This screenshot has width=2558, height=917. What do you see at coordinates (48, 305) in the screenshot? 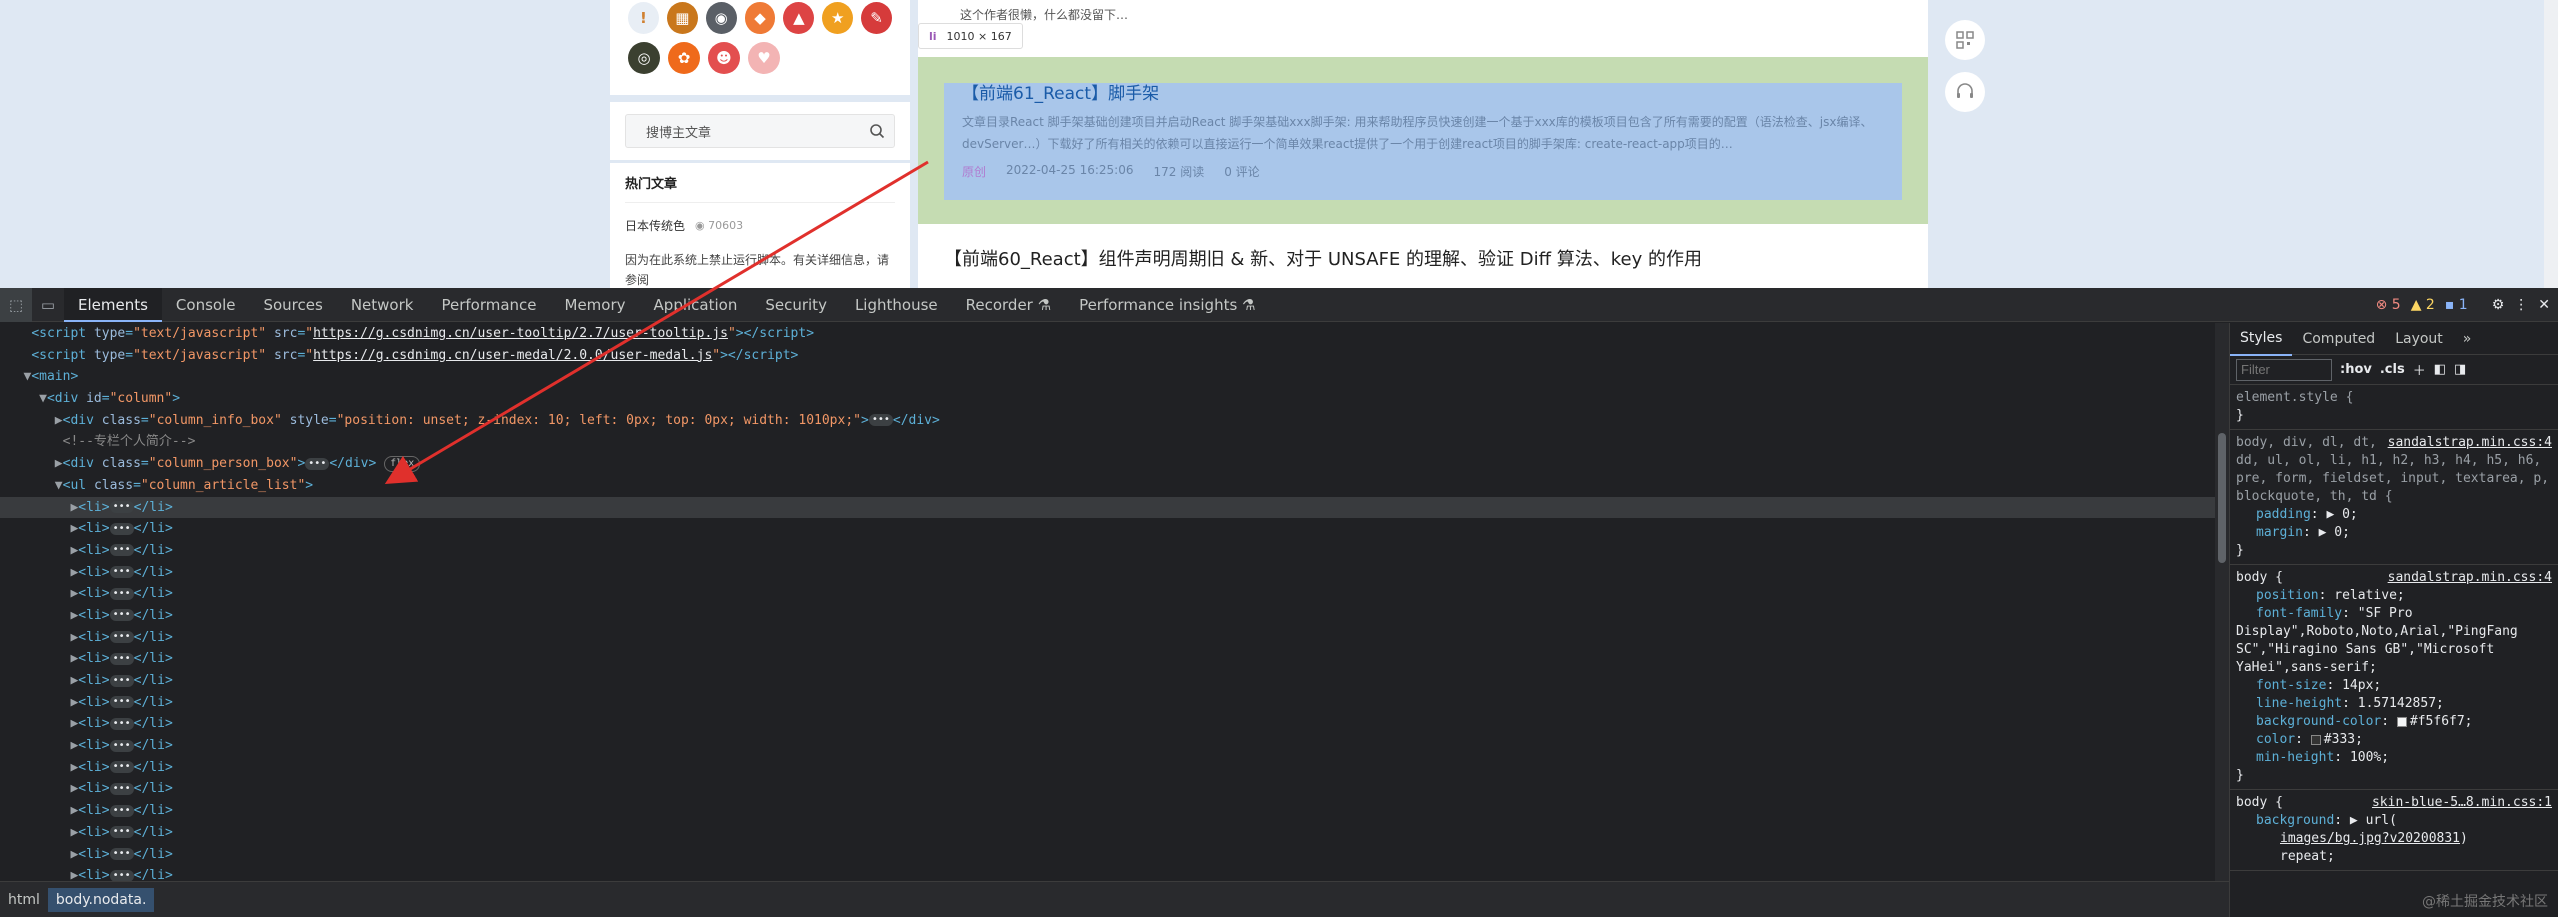
I see `device-toolbar-icon: ▭` at bounding box center [48, 305].